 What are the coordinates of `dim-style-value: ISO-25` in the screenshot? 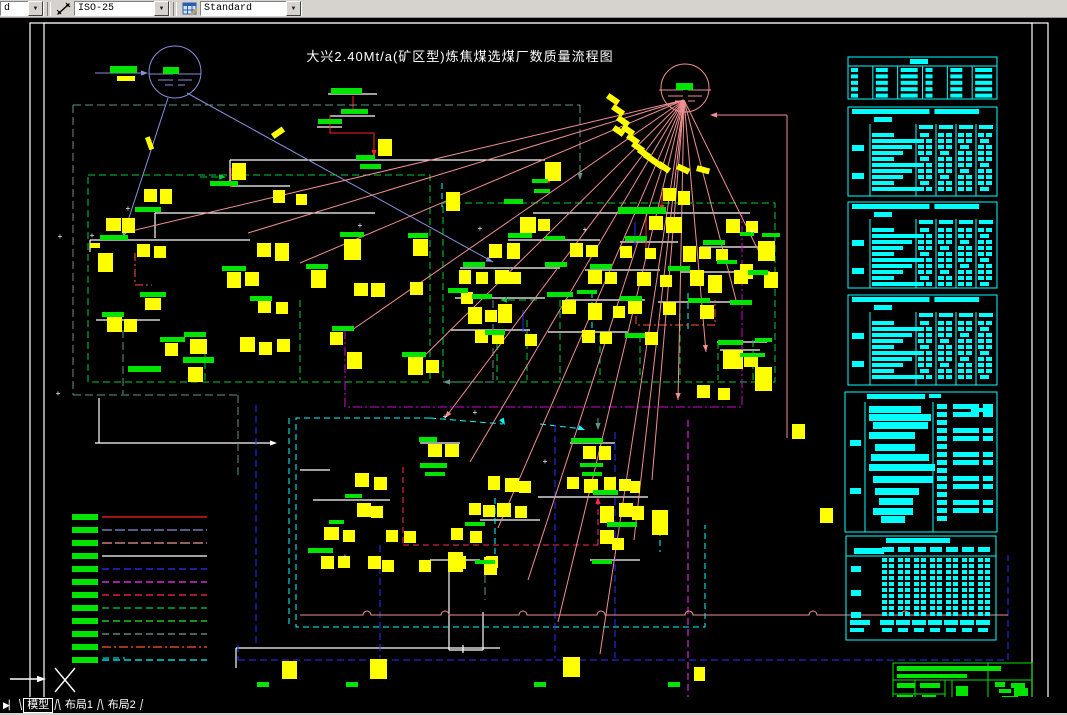 It's located at (96, 8).